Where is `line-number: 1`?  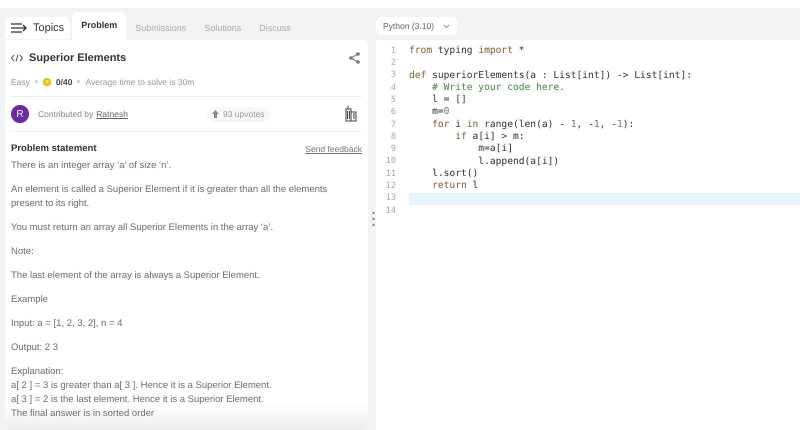 line-number: 1 is located at coordinates (393, 51).